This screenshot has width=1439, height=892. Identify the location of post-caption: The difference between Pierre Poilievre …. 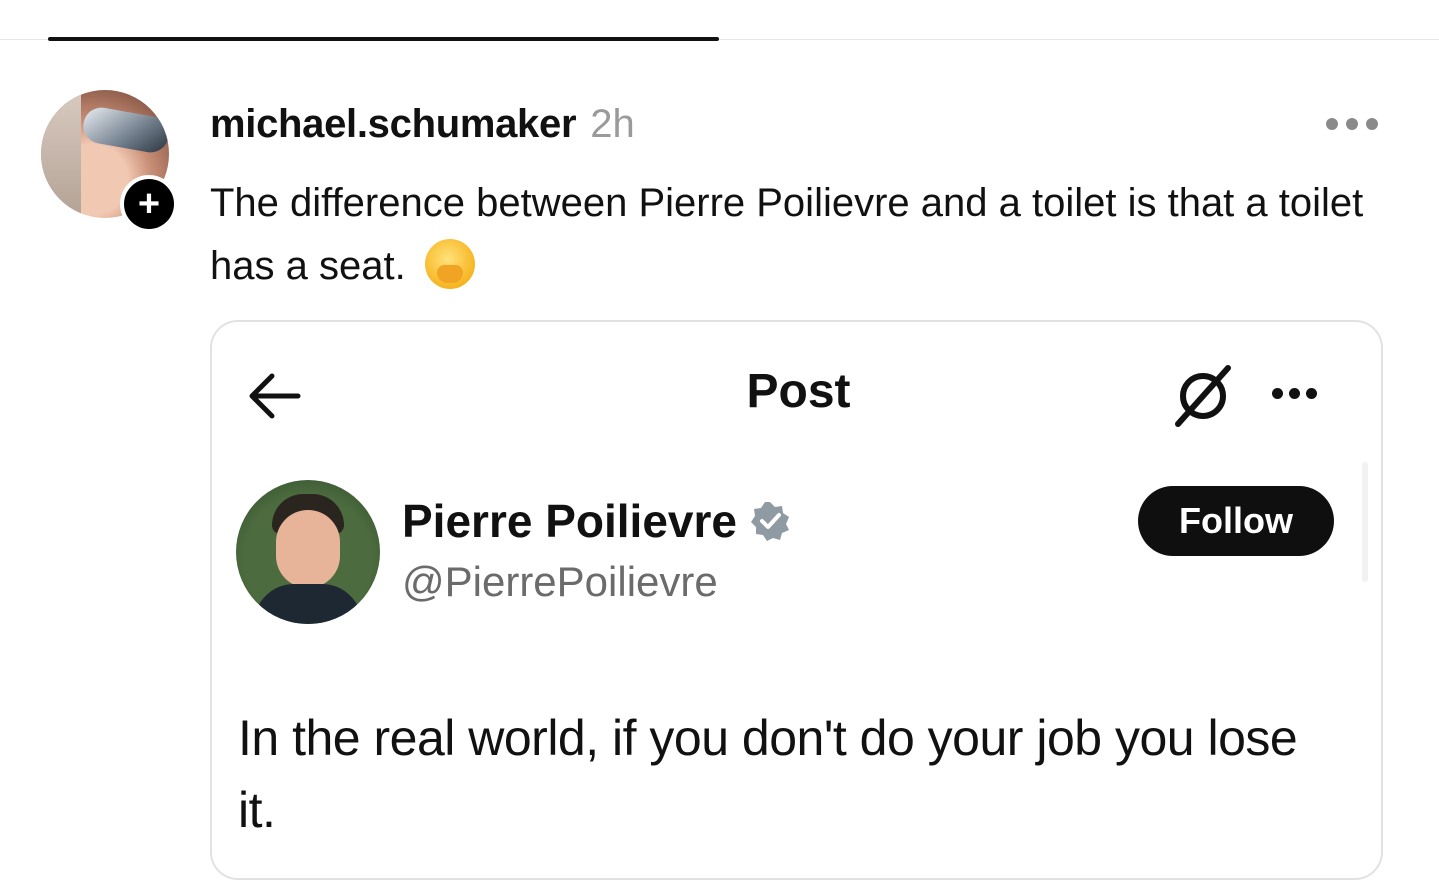
(787, 234).